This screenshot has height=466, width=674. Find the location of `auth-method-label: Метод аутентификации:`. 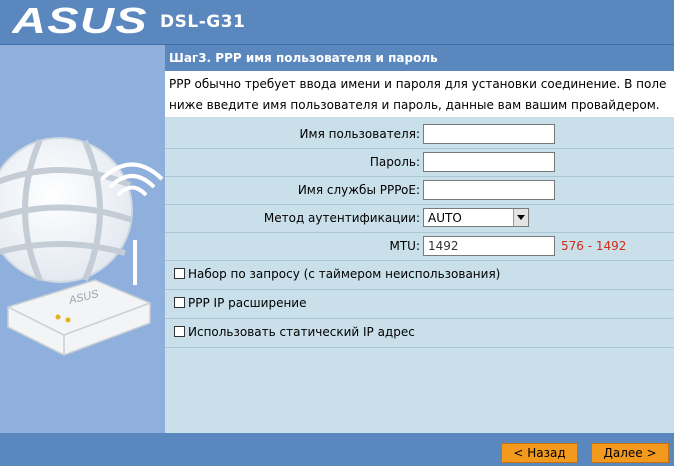

auth-method-label: Метод аутентификации: is located at coordinates (341, 218).